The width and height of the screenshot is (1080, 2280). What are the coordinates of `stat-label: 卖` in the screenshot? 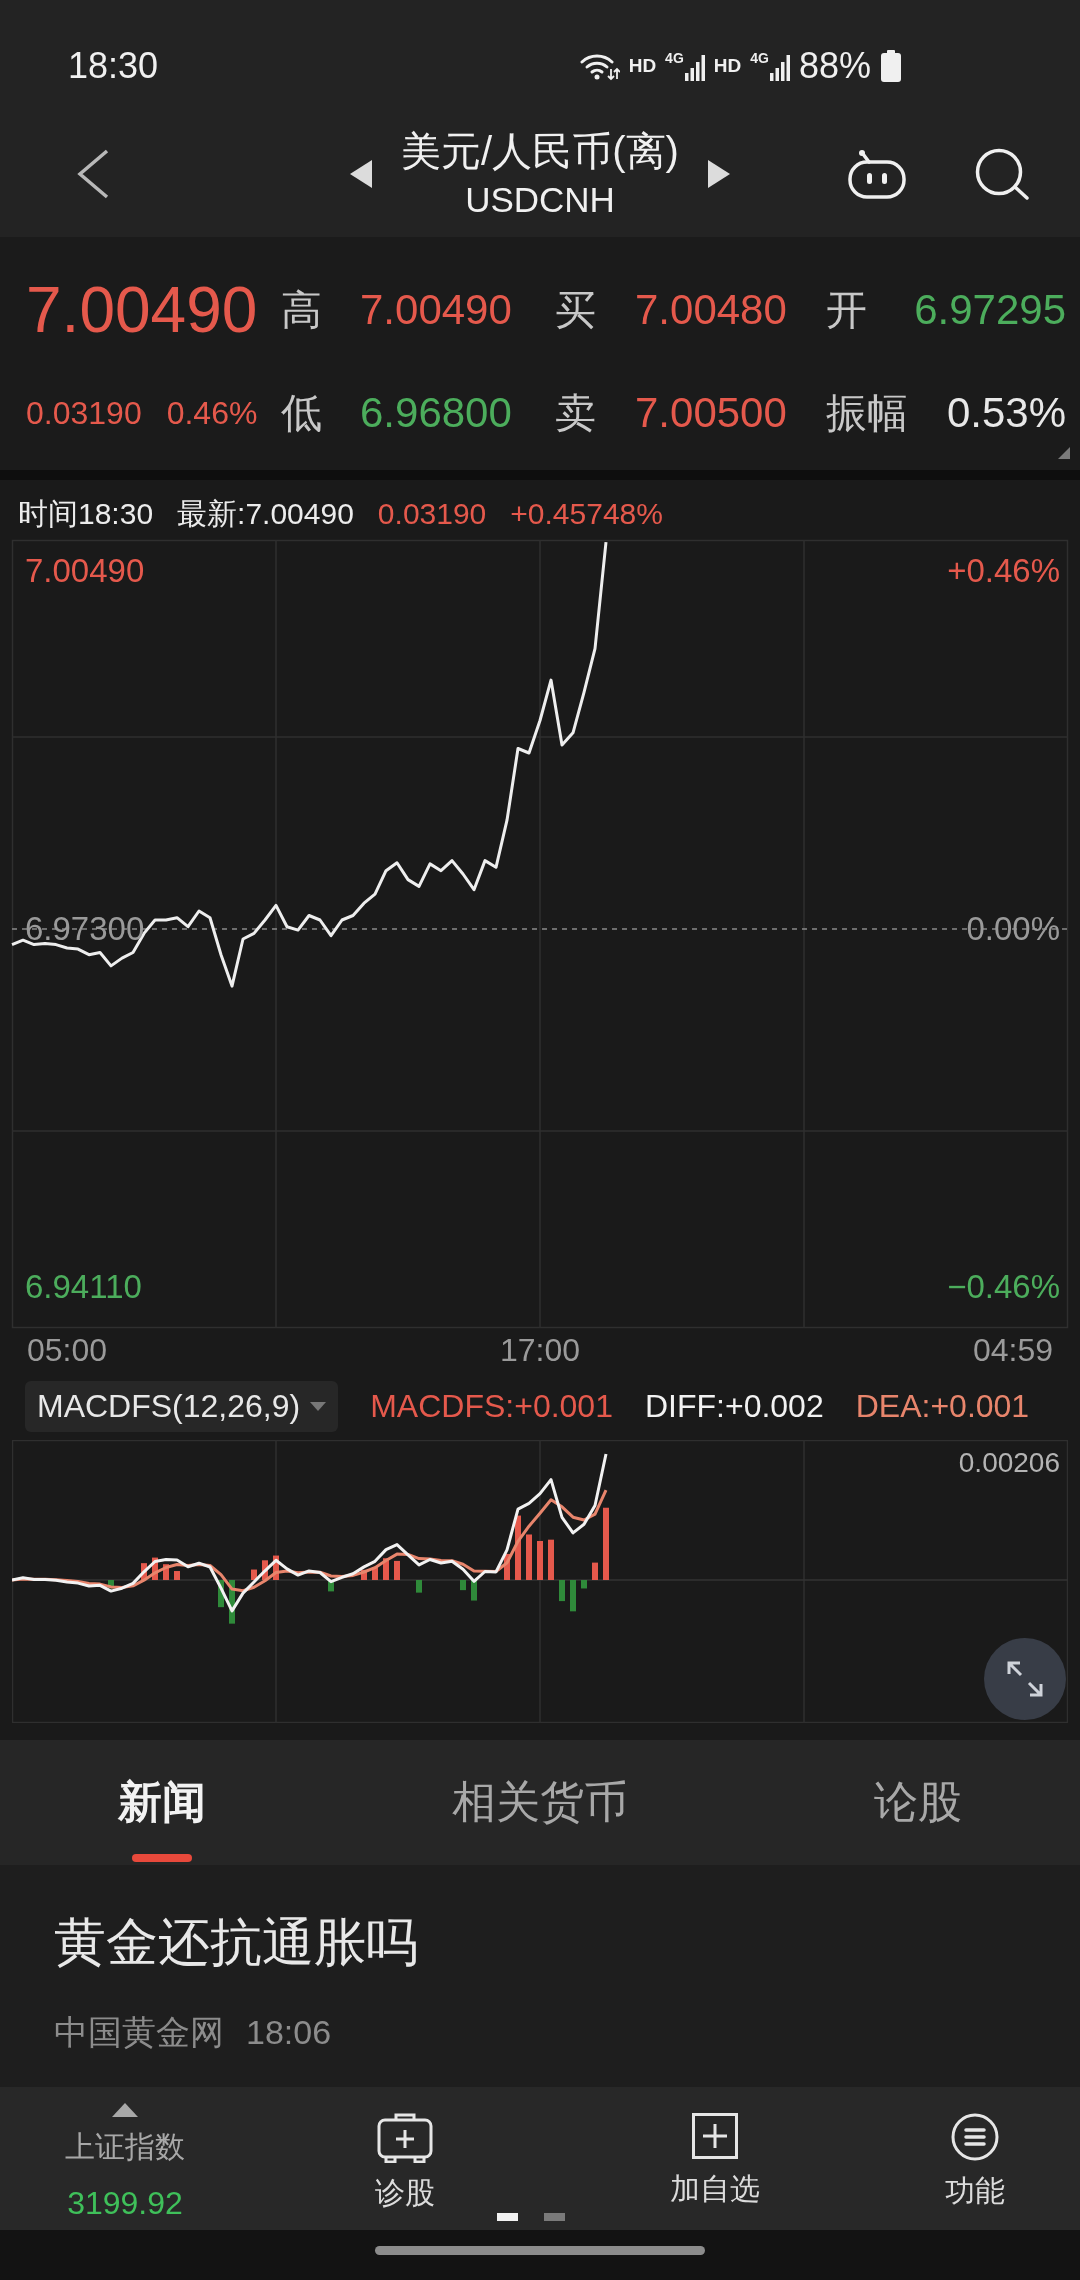 It's located at (576, 413).